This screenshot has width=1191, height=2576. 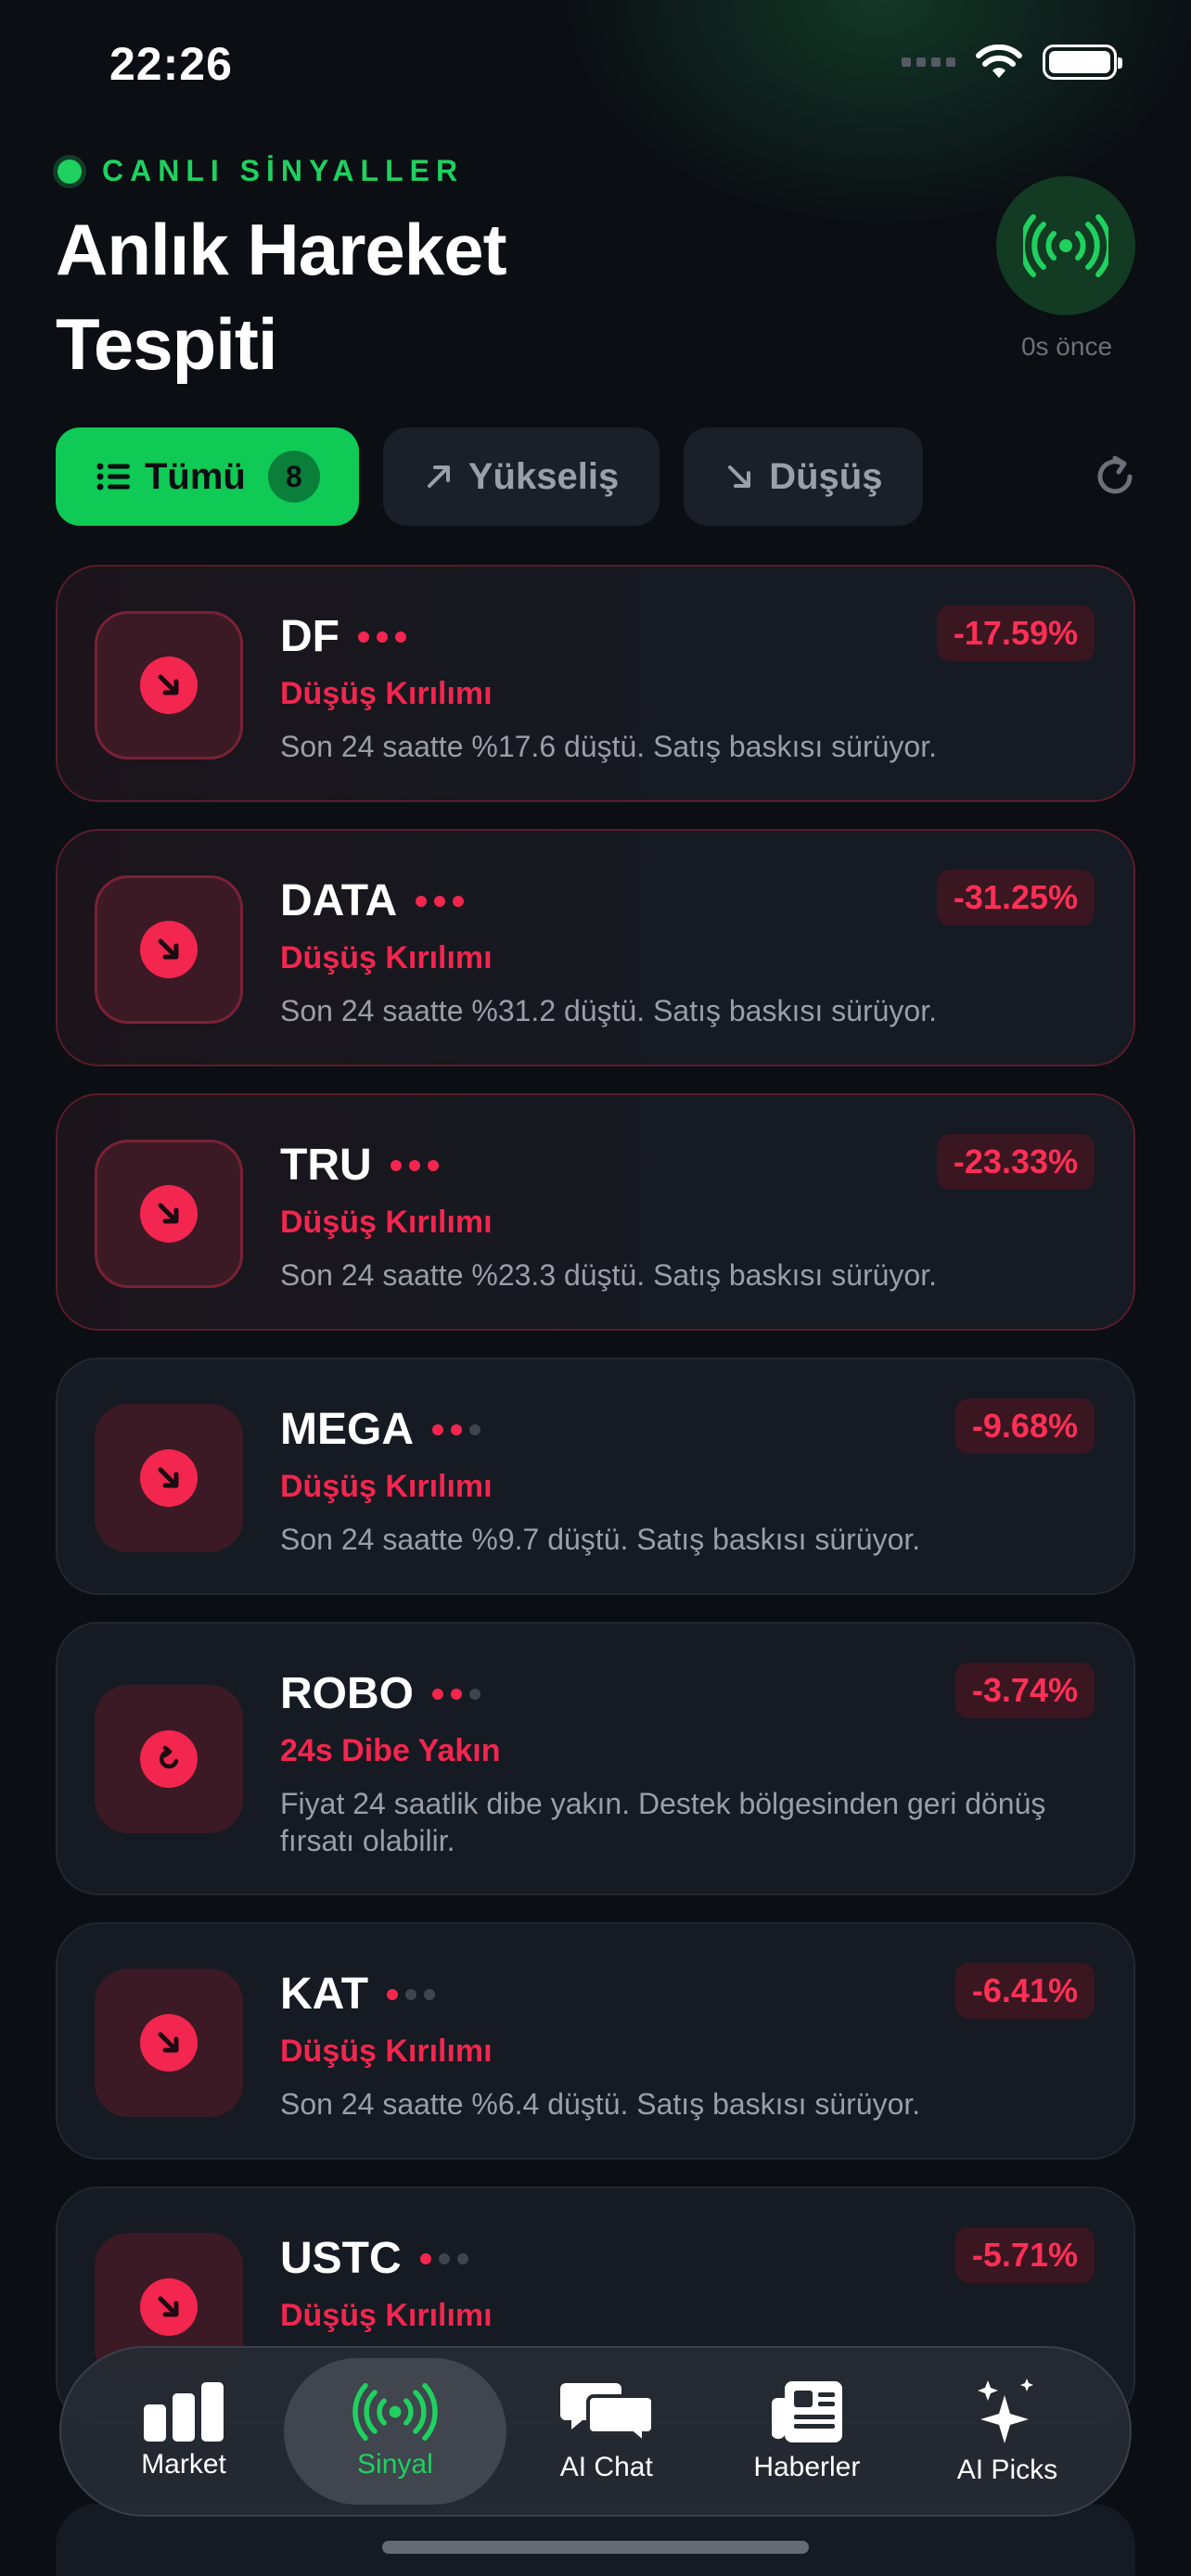 I want to click on tab-haberler: Haberler, so click(x=807, y=2432).